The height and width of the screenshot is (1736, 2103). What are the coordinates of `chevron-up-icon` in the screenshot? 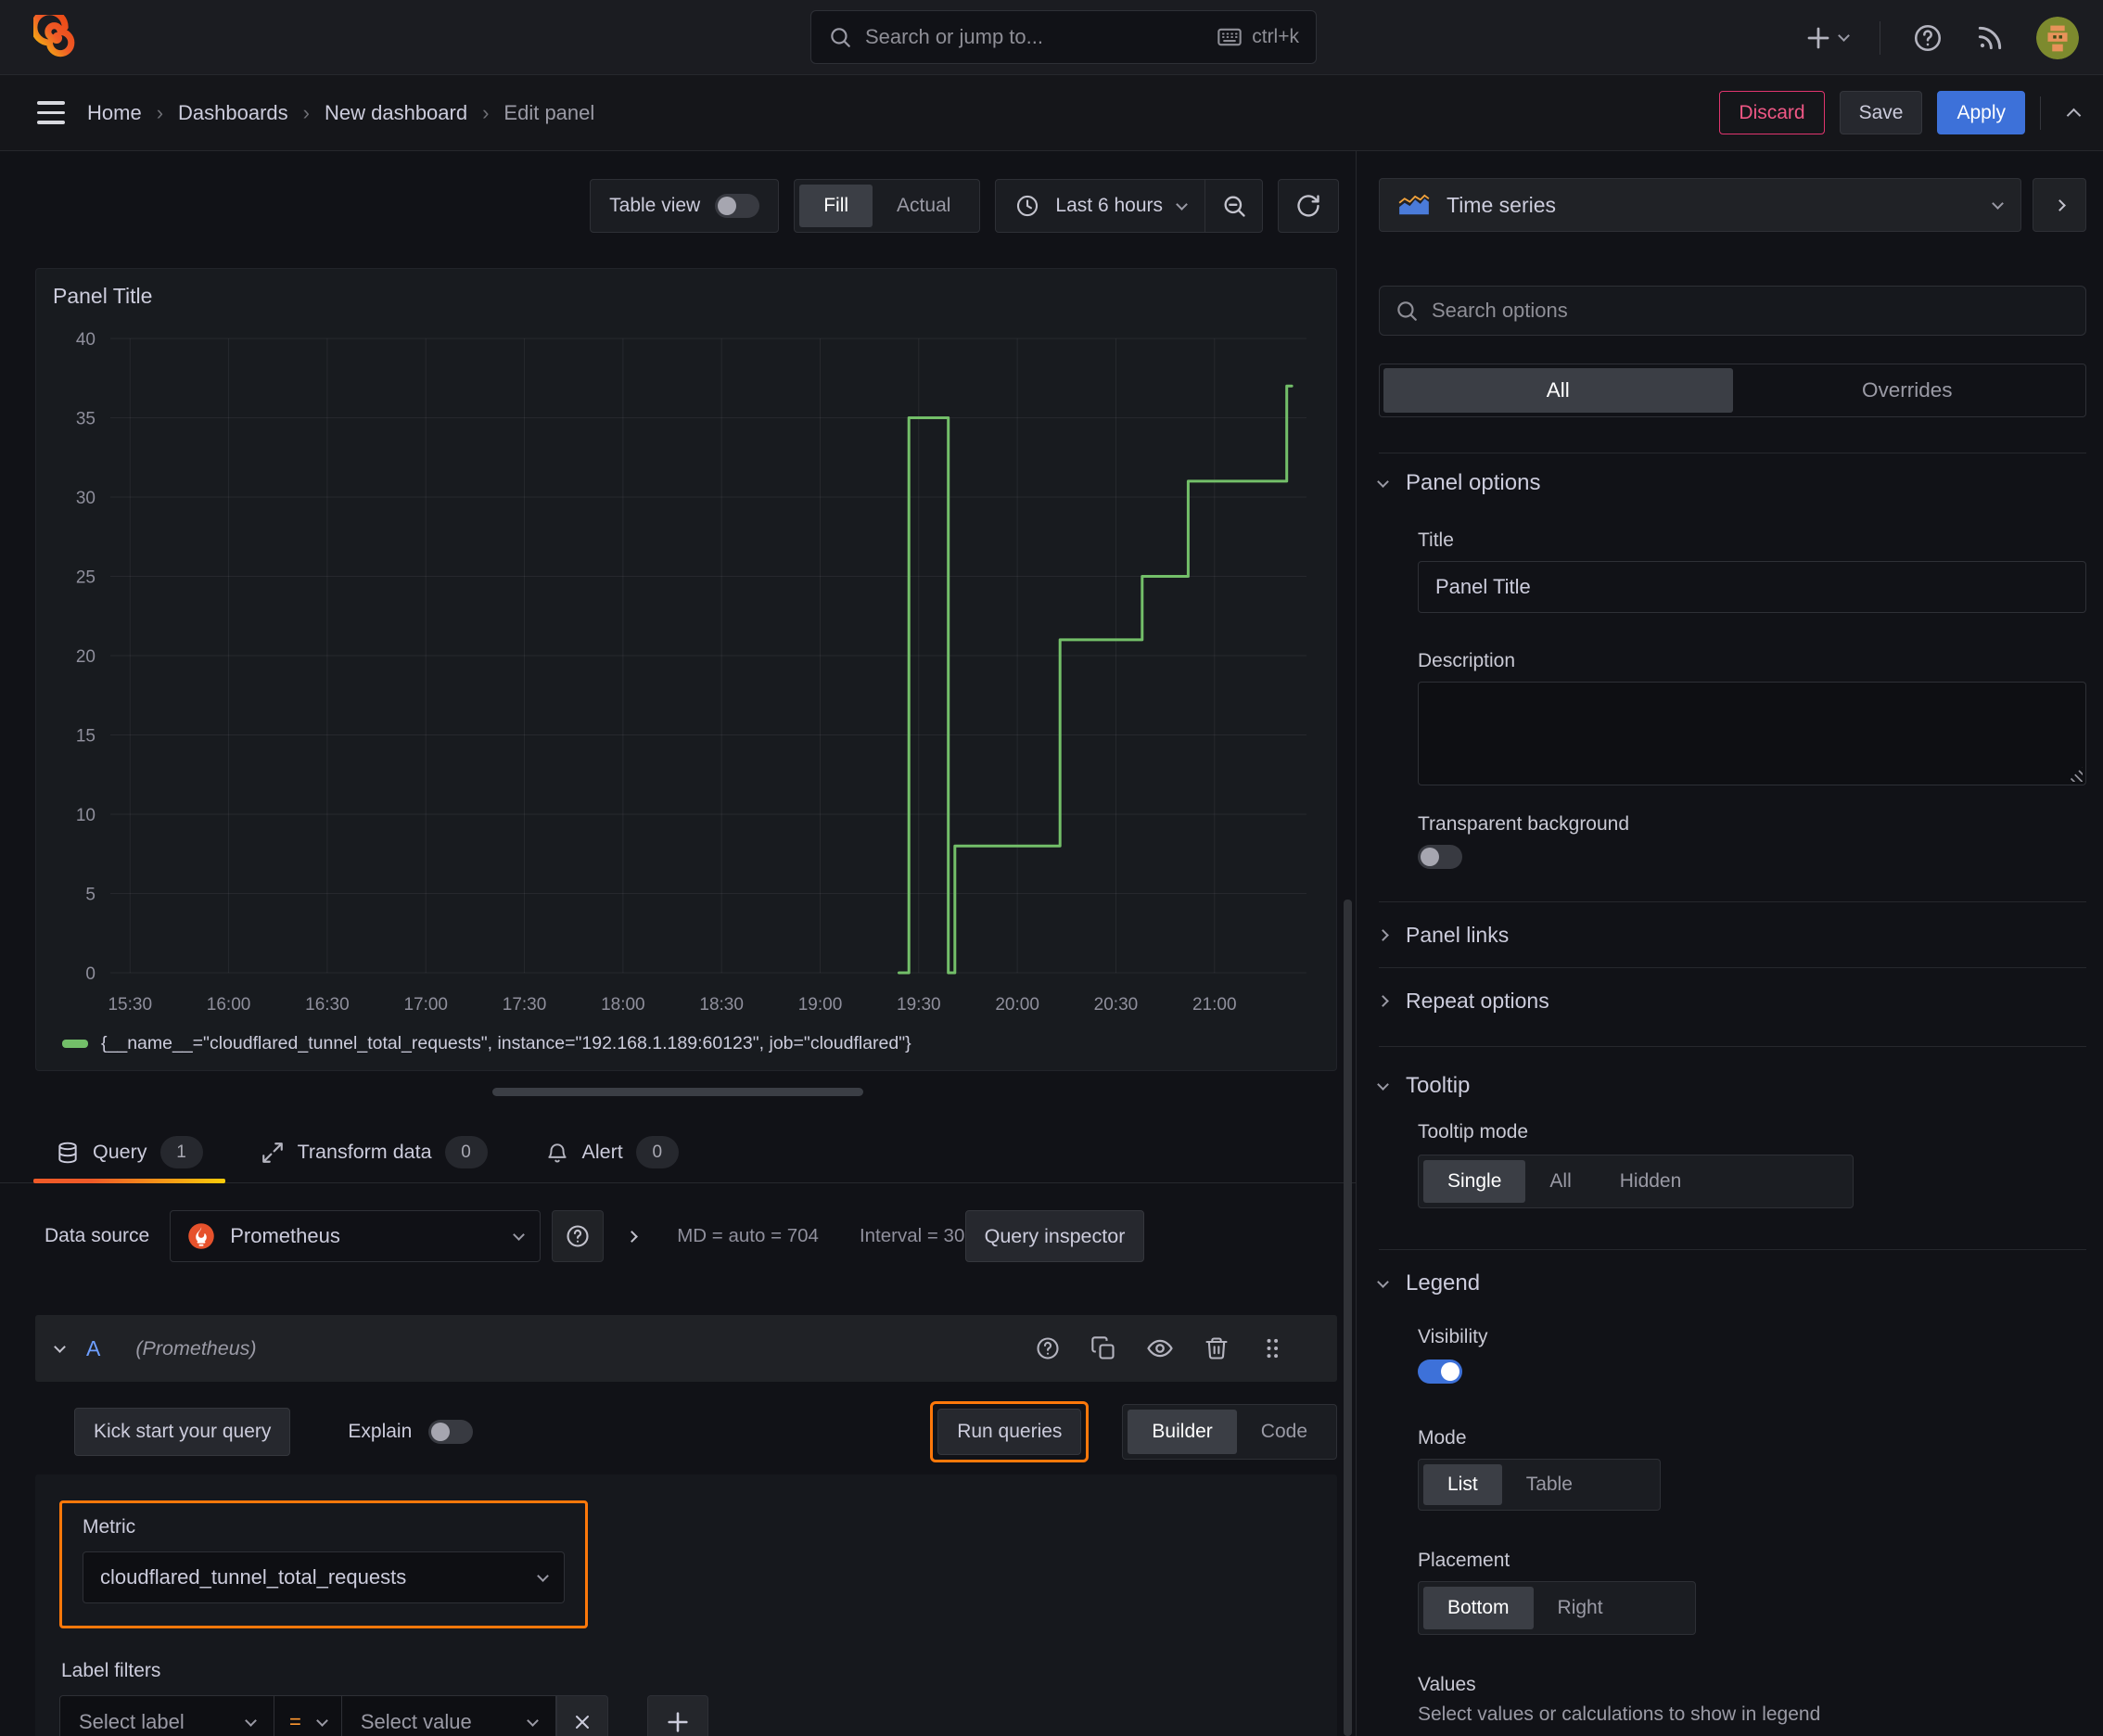 It's located at (2074, 115).